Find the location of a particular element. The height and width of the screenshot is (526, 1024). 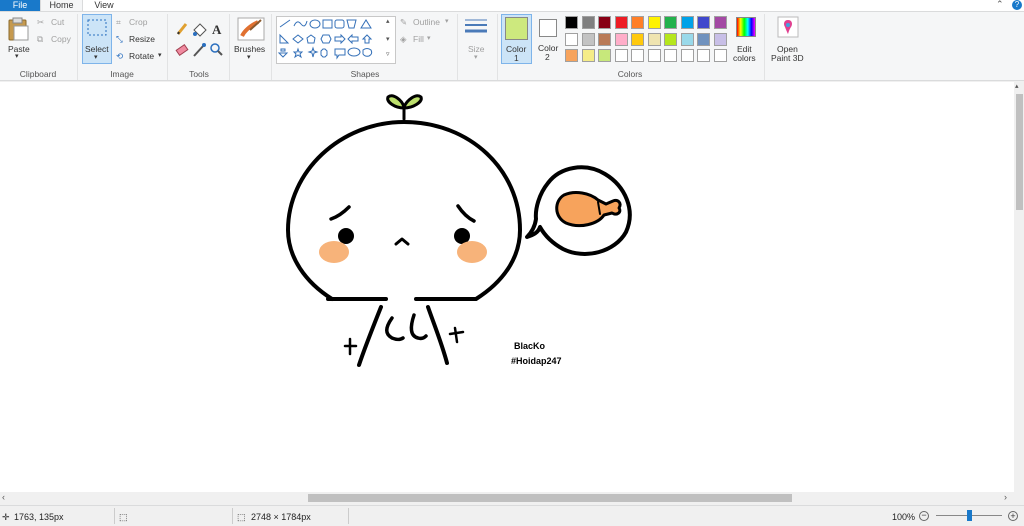

right-cheek is located at coordinates (472, 252).